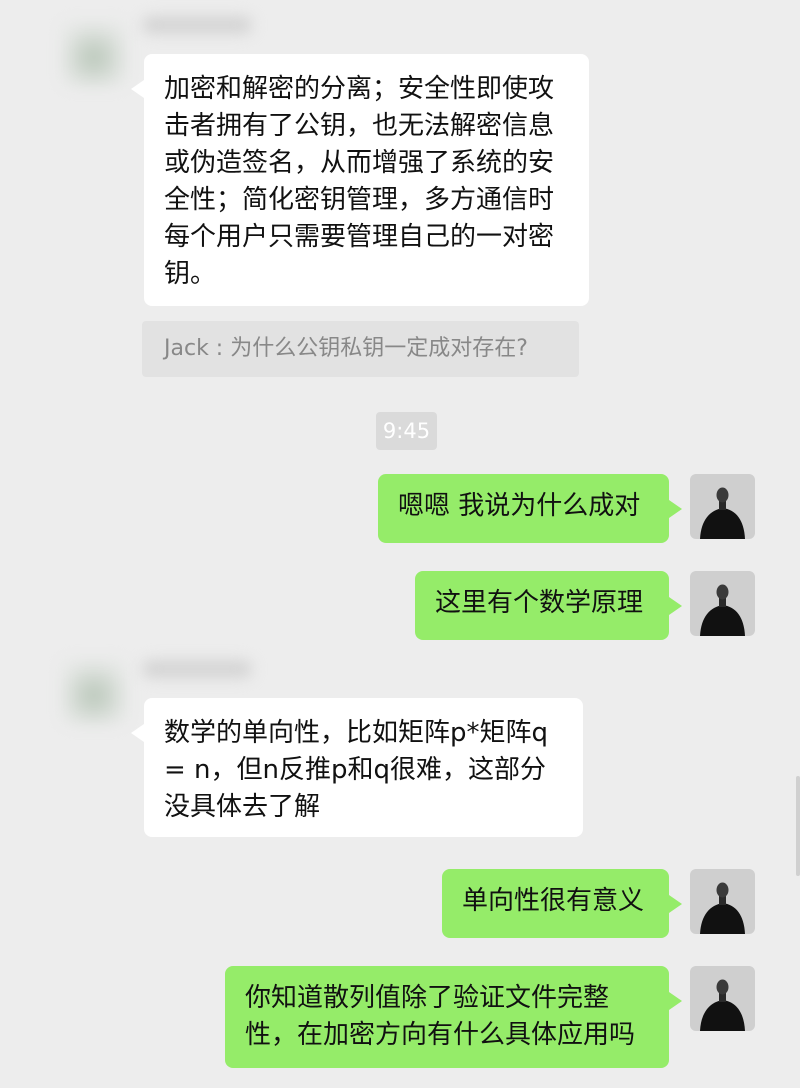 The height and width of the screenshot is (1088, 800). I want to click on quoted-message: Jack : 为什么公钥私钥一定成对存在?, so click(360, 349).